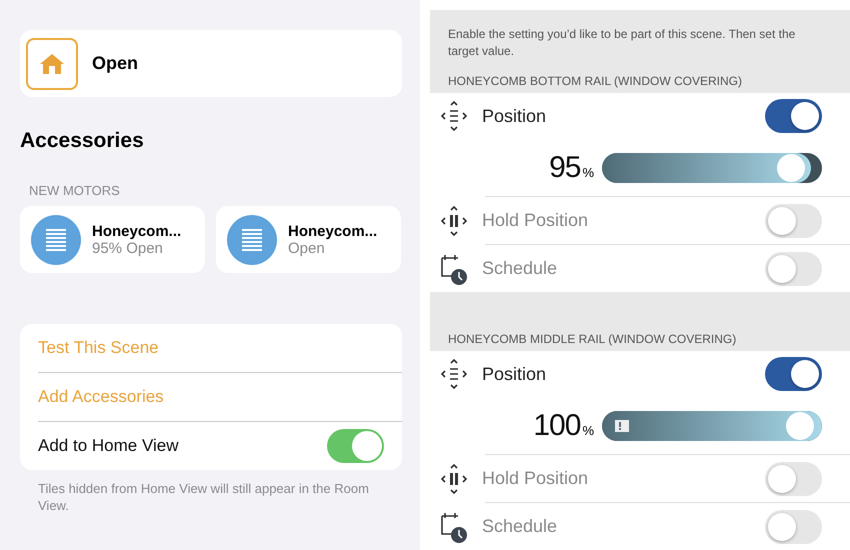 Image resolution: width=850 pixels, height=550 pixels. I want to click on scene-name: Open, so click(115, 63).